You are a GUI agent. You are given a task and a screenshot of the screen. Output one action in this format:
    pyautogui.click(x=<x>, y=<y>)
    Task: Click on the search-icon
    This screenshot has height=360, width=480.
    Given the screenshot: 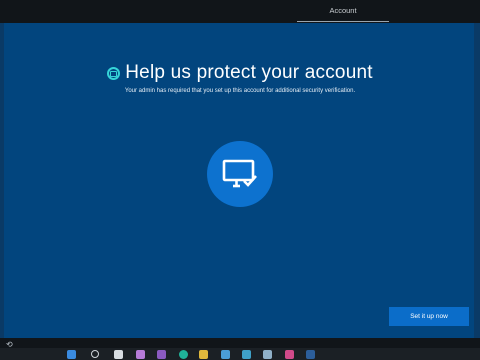 What is the action you would take?
    pyautogui.click(x=95, y=354)
    